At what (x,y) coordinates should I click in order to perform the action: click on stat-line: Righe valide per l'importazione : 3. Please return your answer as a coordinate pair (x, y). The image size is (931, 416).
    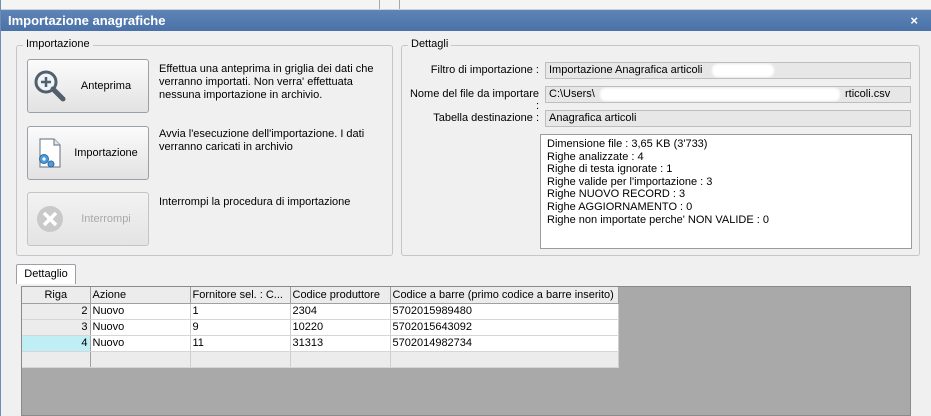
    Looking at the image, I should click on (630, 181).